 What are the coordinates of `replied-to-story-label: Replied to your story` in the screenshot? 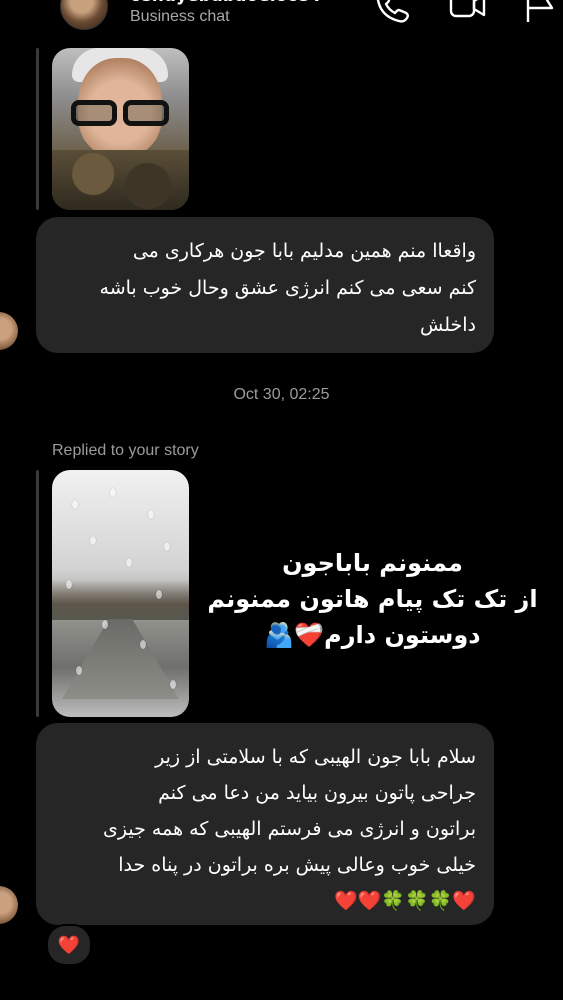 It's located at (125, 450).